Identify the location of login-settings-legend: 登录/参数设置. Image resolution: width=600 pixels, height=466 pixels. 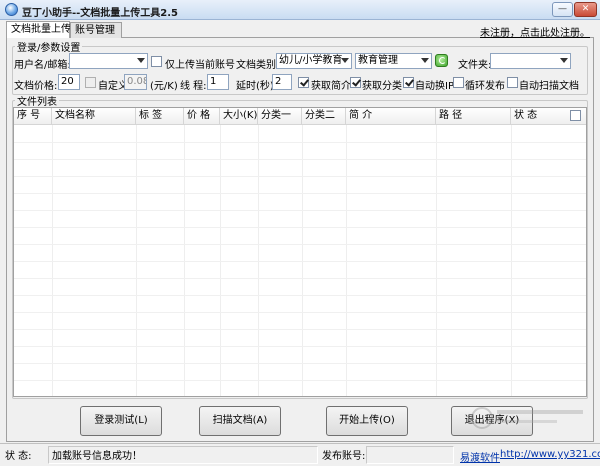
(49, 48).